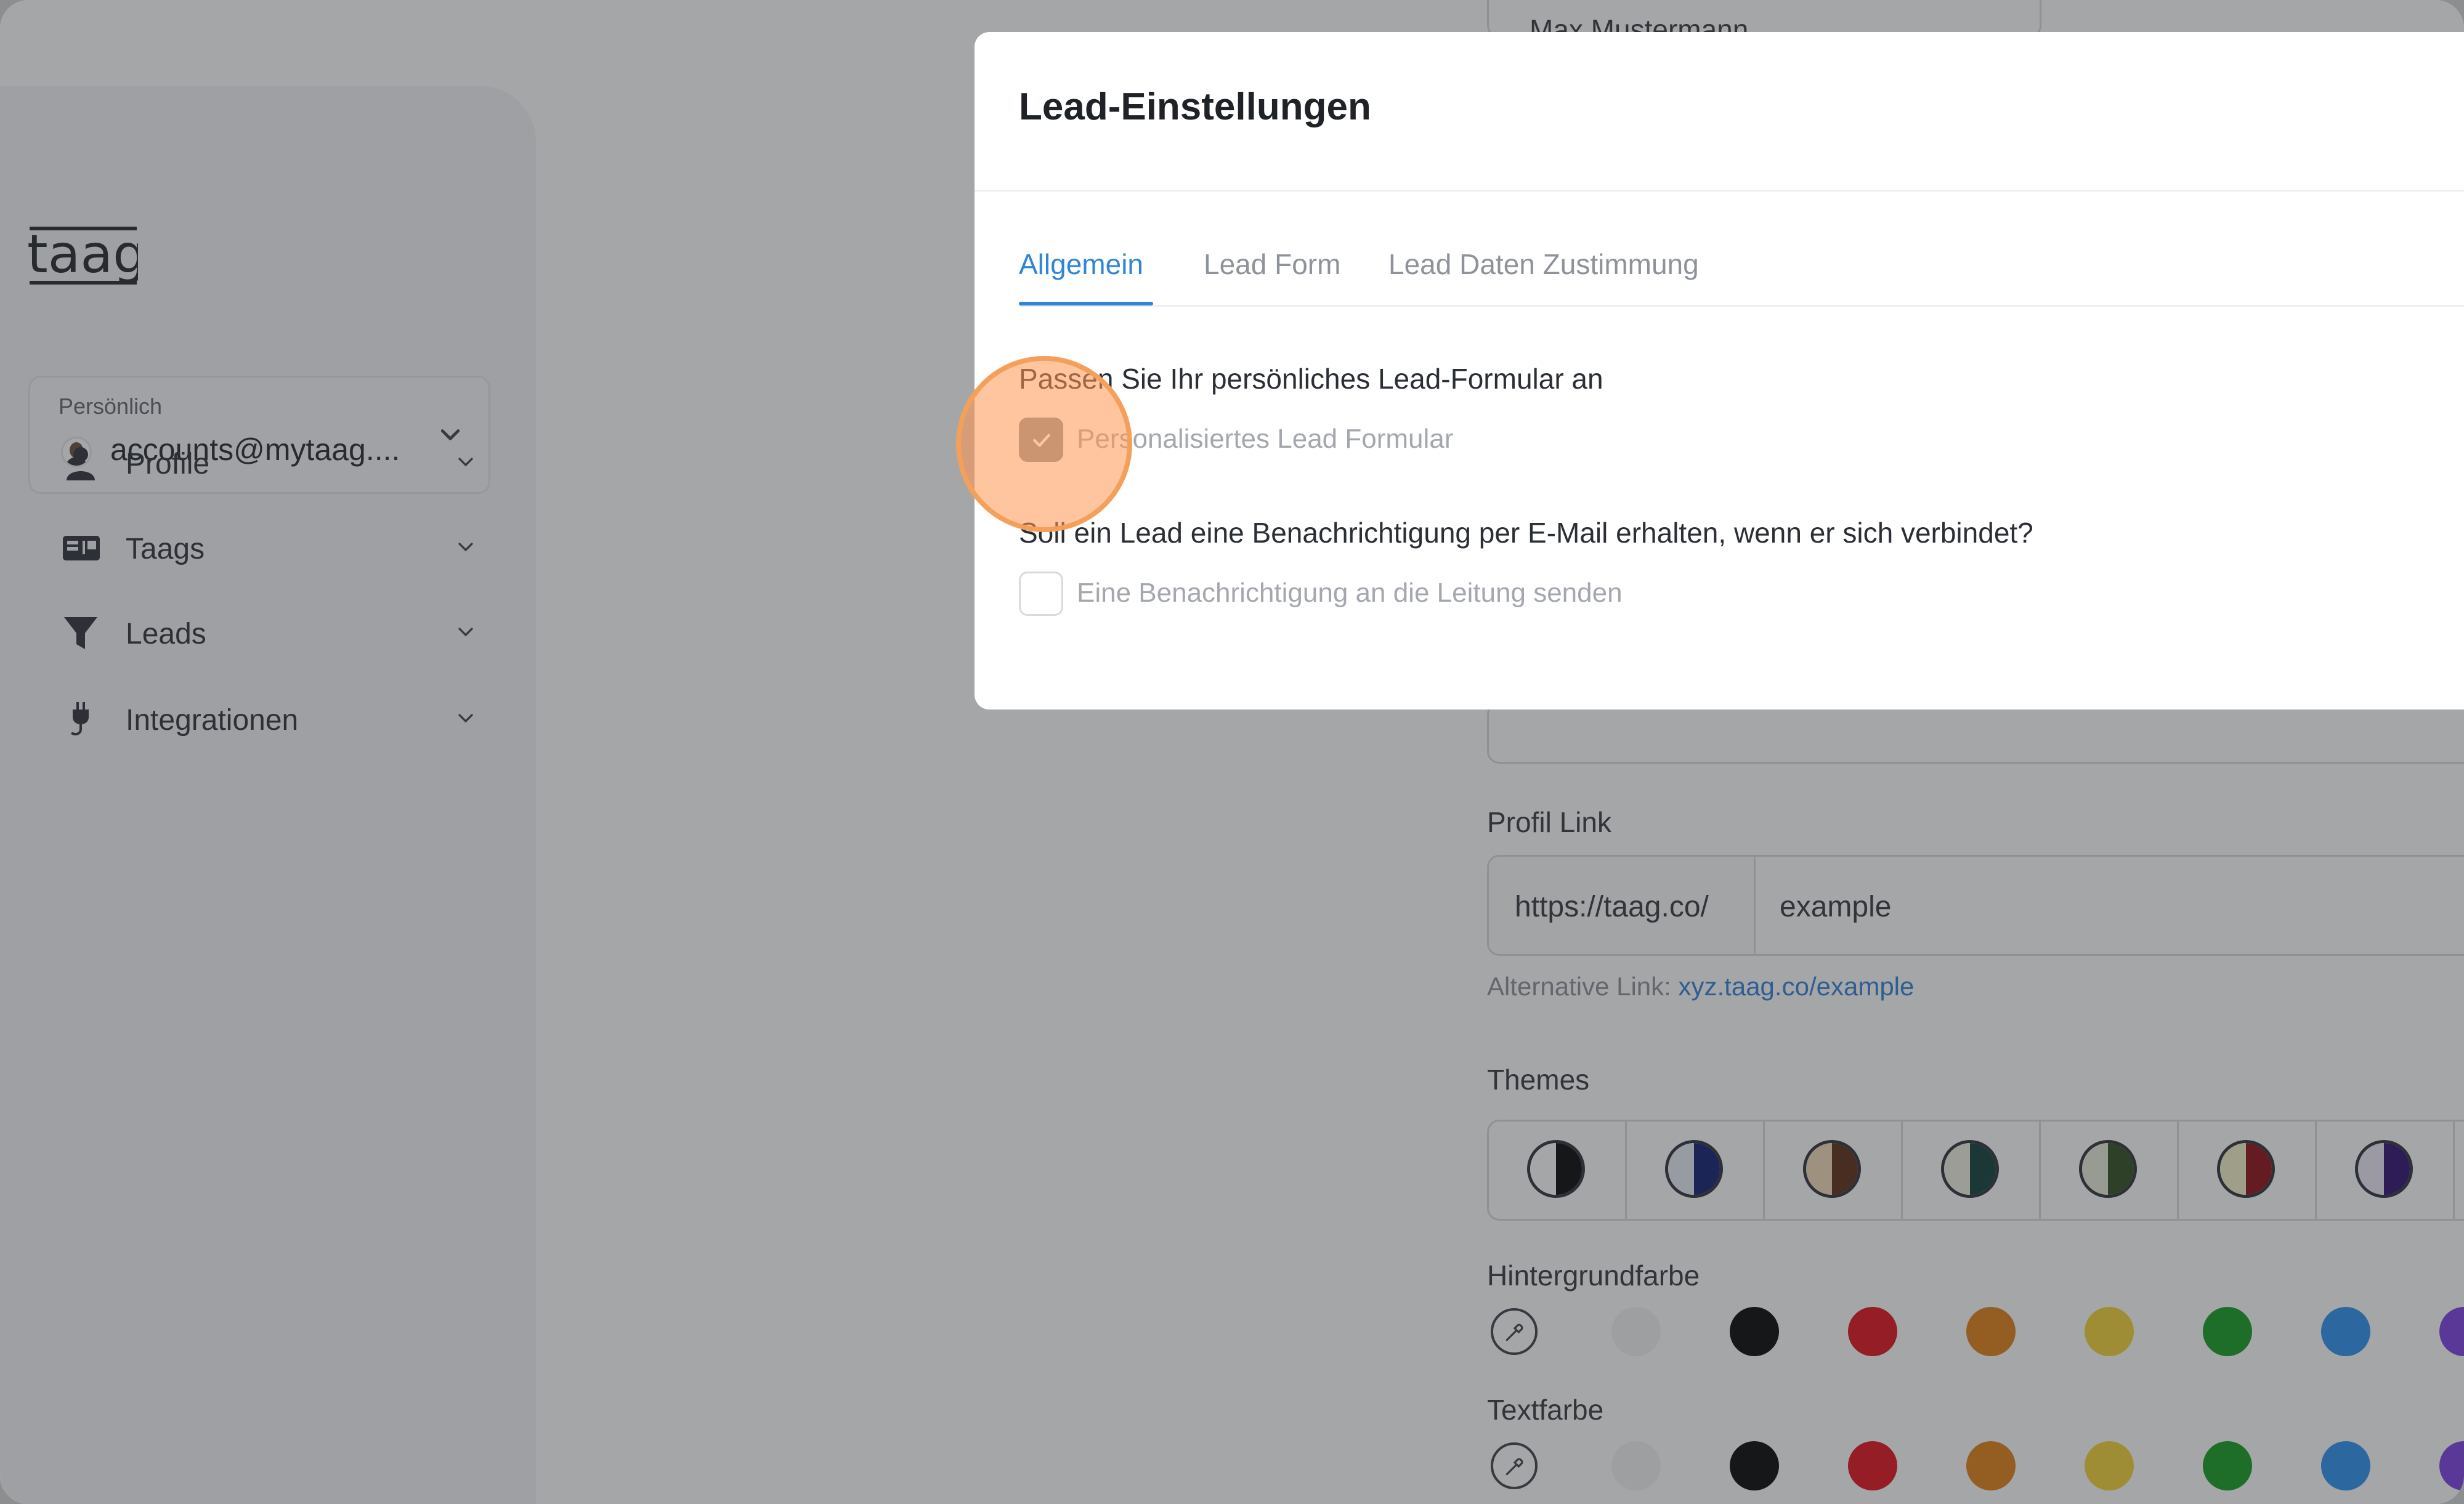 Image resolution: width=2464 pixels, height=1504 pixels. What do you see at coordinates (1195, 107) in the screenshot?
I see `modal-title: Lead-Einstellungen` at bounding box center [1195, 107].